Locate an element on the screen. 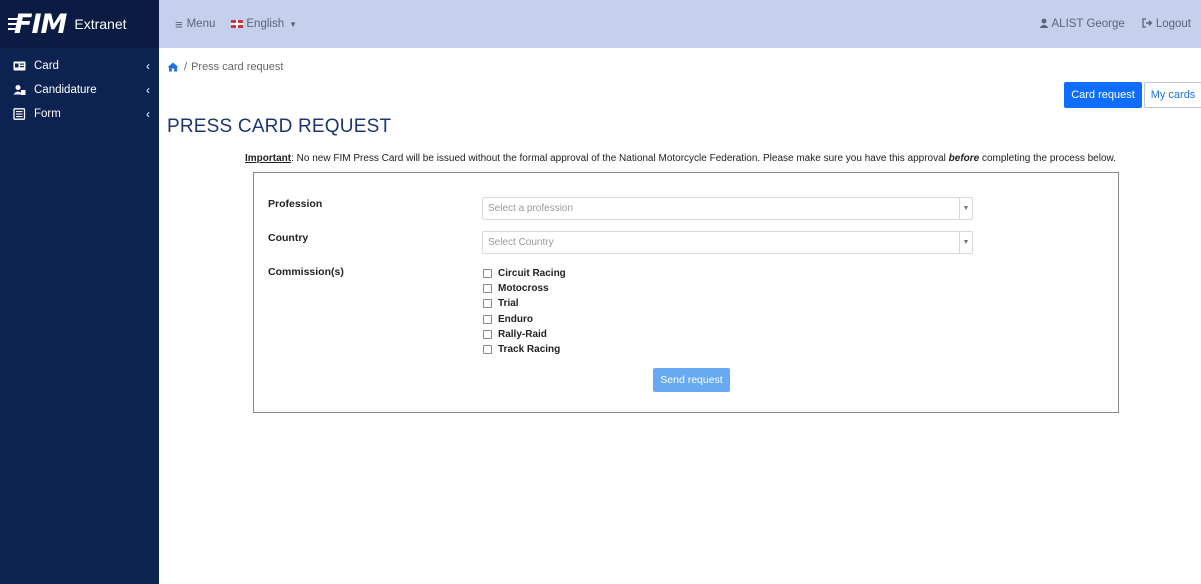  send-request-button: Send request is located at coordinates (691, 380).